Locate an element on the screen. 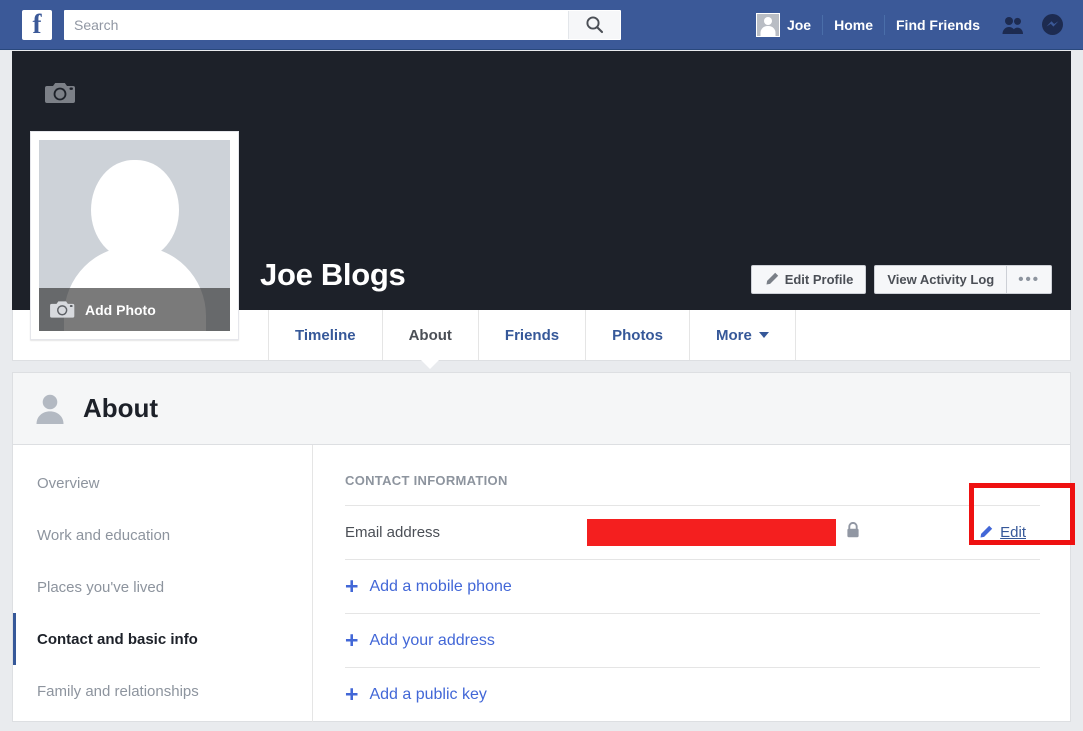 This screenshot has height=731, width=1083. view-activity-log-label: View Activity Log is located at coordinates (941, 279).